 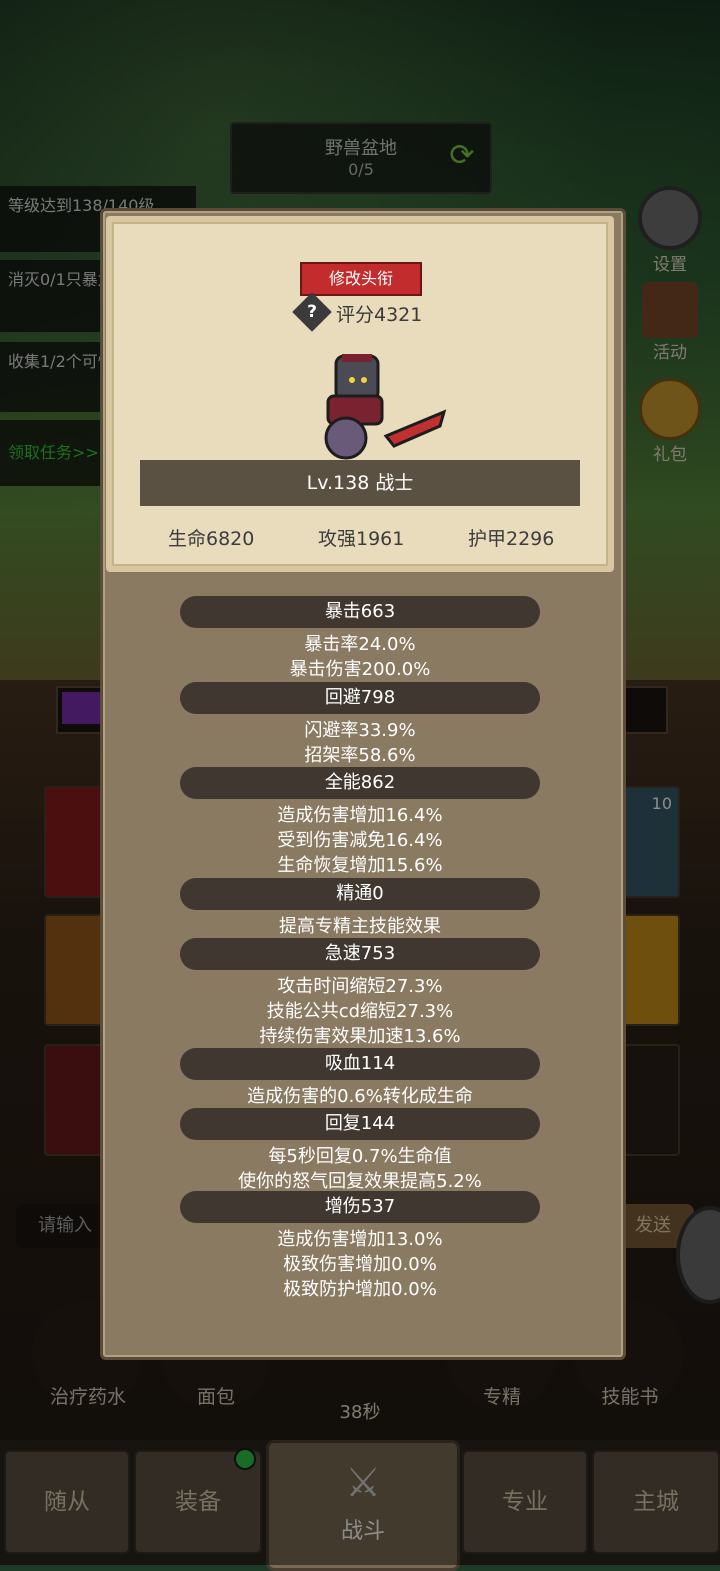 What do you see at coordinates (360, 1264) in the screenshot?
I see `stat-line: 极致伤害增加0.0%` at bounding box center [360, 1264].